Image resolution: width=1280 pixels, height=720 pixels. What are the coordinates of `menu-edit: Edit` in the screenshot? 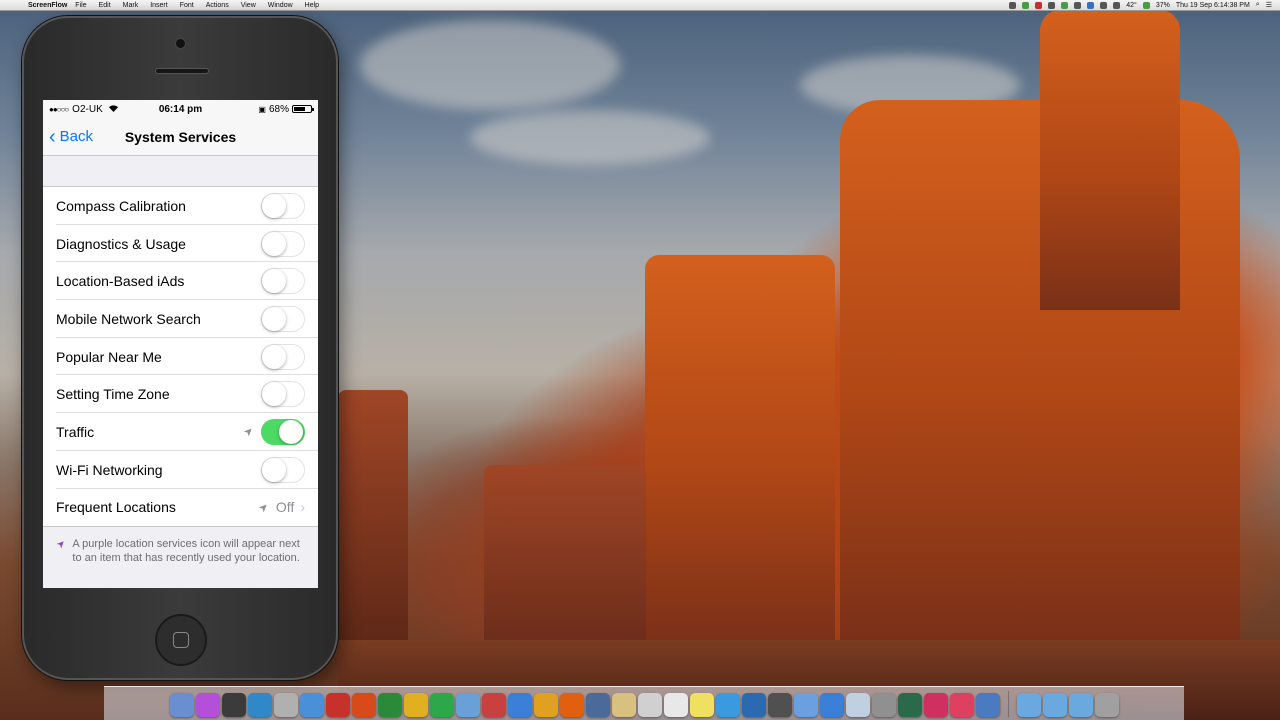 It's located at (105, 5).